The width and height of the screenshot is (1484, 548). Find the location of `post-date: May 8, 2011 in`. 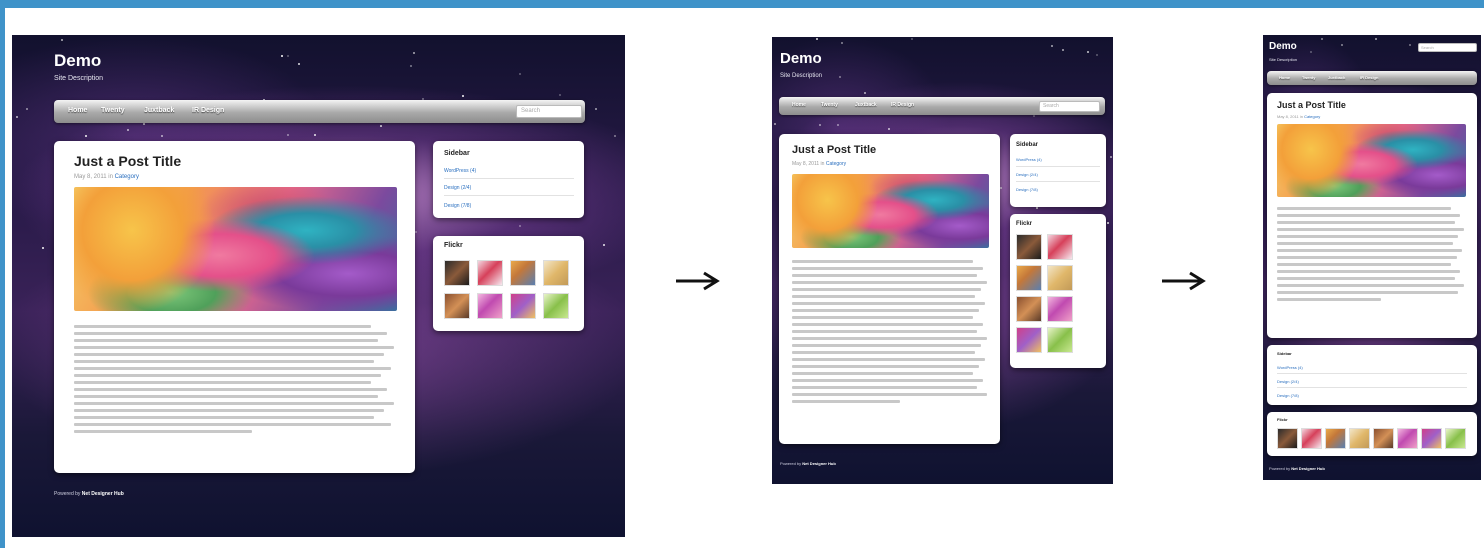

post-date: May 8, 2011 in is located at coordinates (808, 164).